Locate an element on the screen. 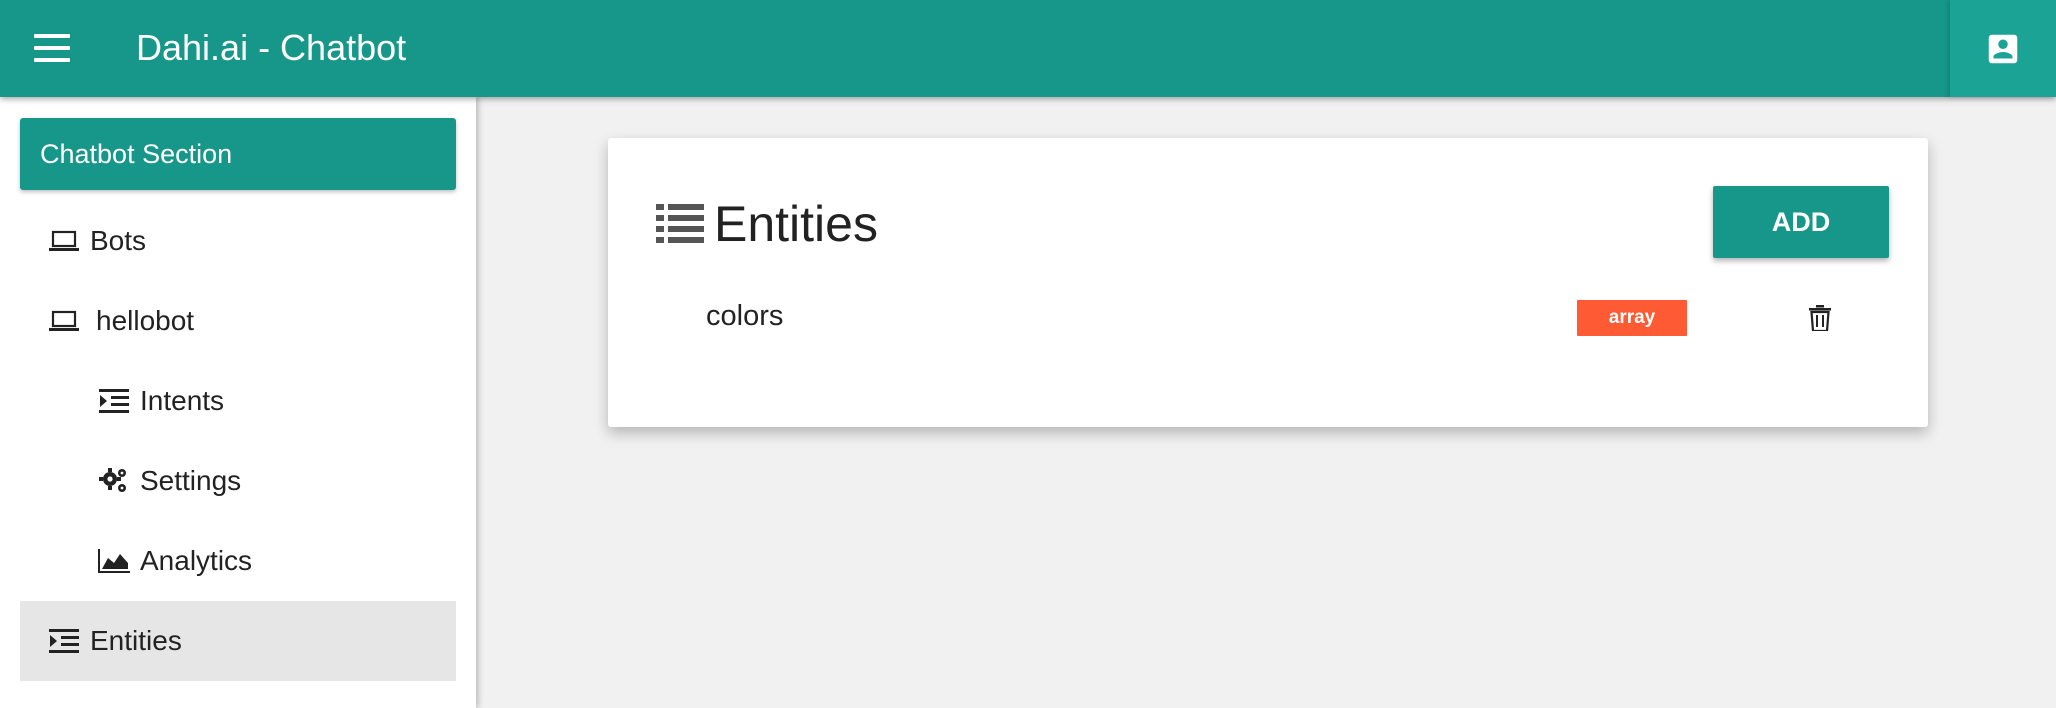 The height and width of the screenshot is (708, 2056). sidebar-item-settings: Settings is located at coordinates (238, 481).